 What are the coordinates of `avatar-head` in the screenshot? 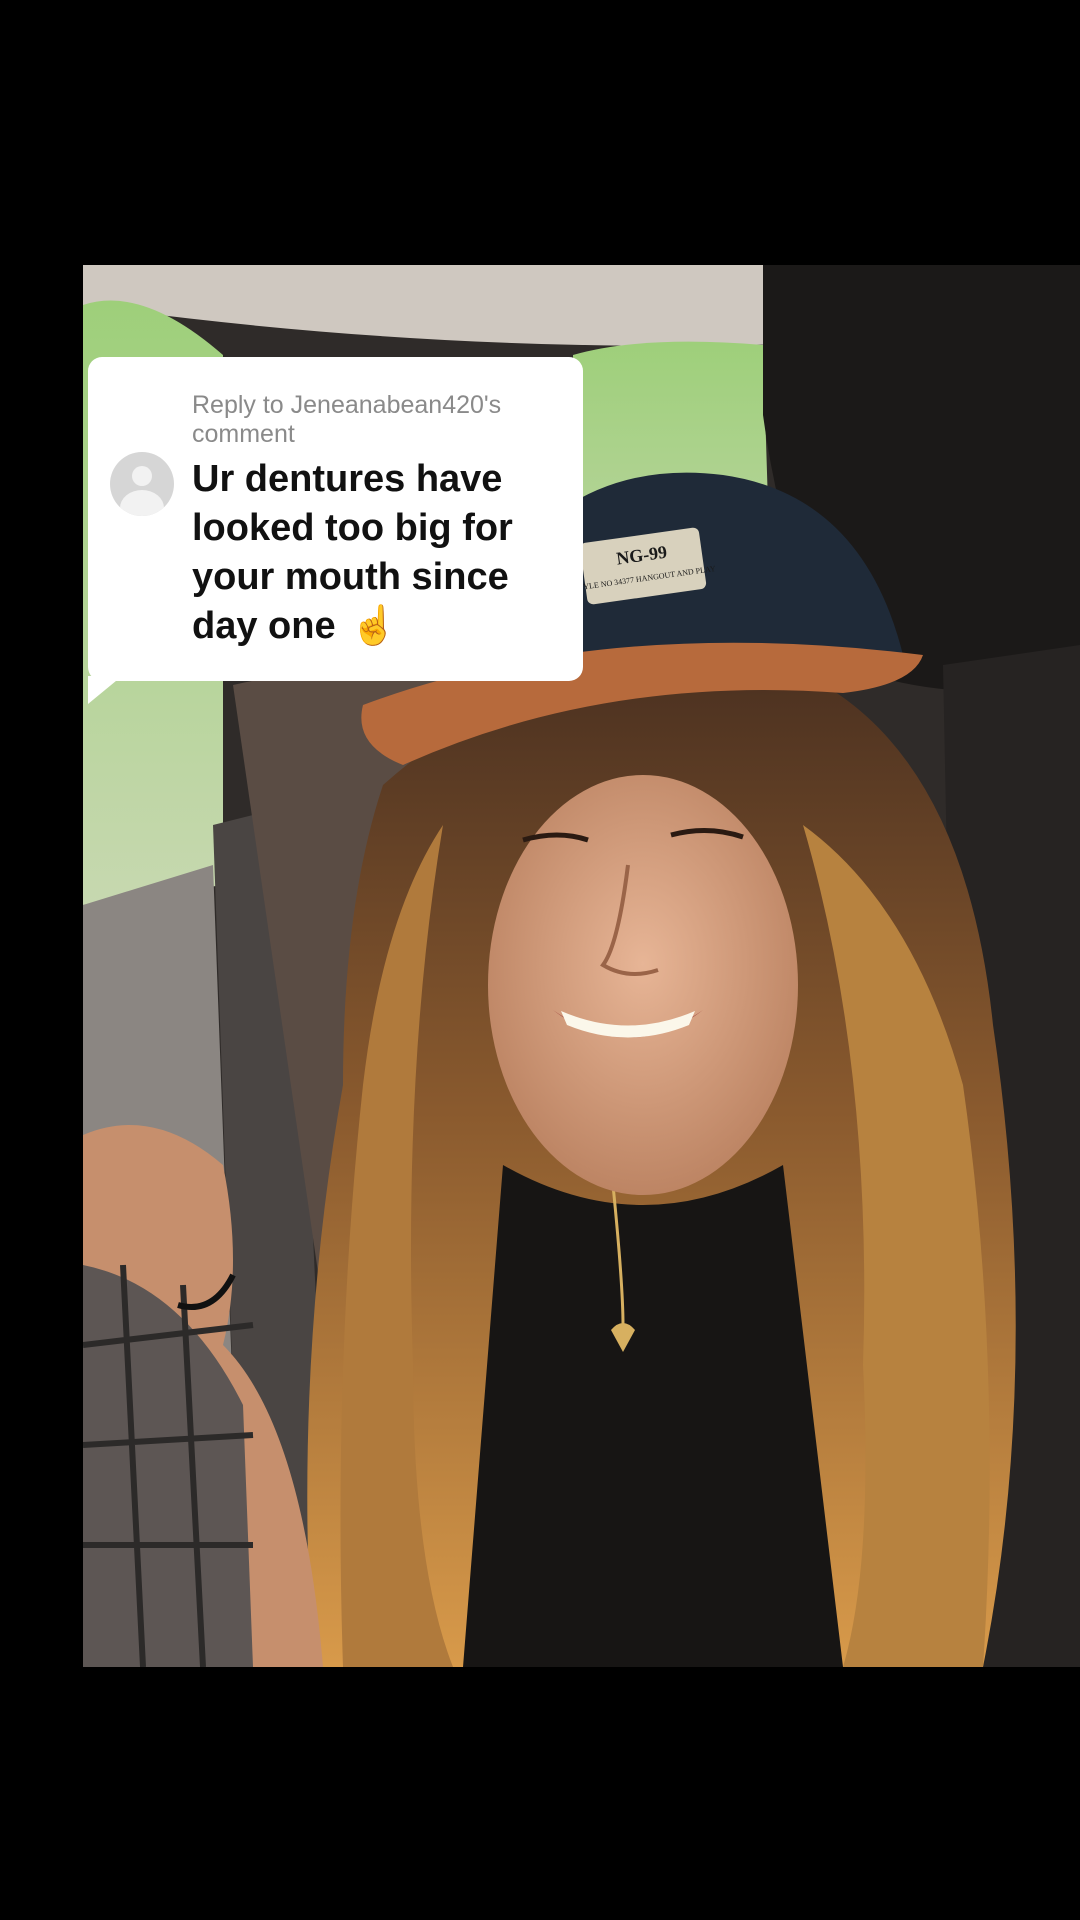 It's located at (142, 476).